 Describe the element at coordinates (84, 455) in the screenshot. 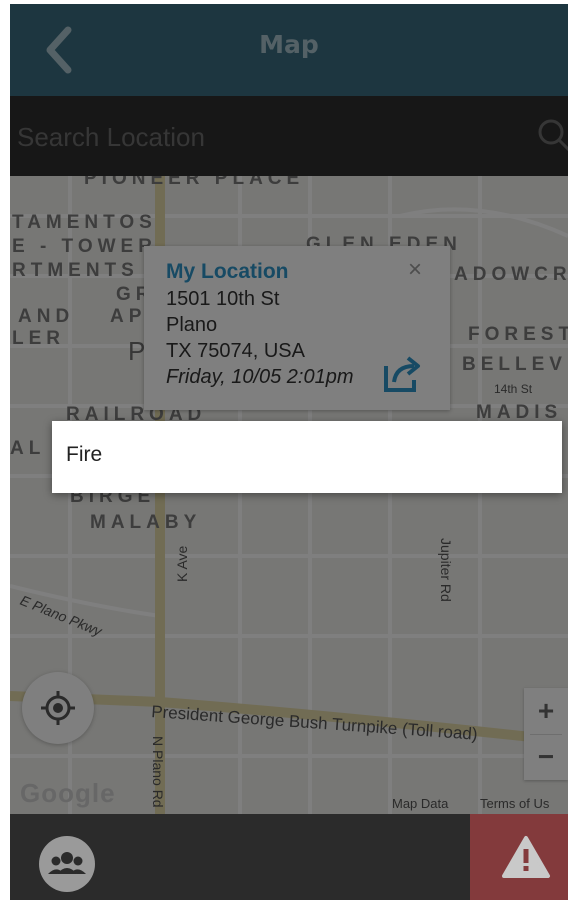

I see `menu-item-fire: Fire` at that location.